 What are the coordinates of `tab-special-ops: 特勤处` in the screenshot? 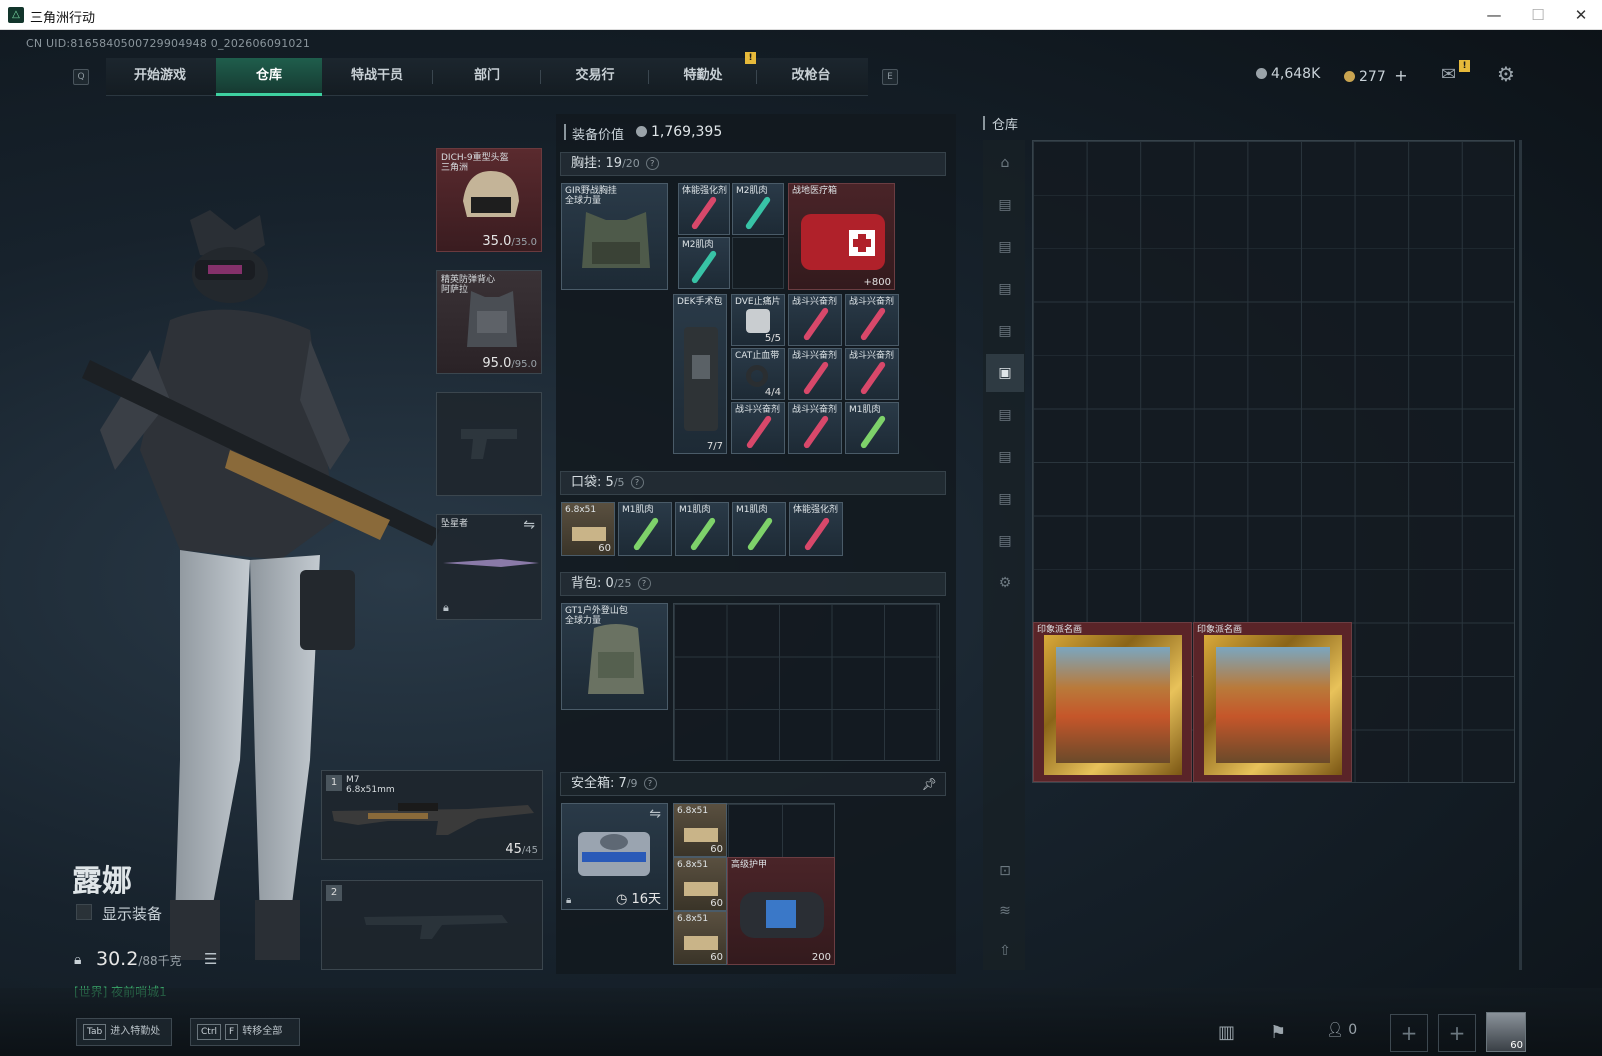 It's located at (703, 77).